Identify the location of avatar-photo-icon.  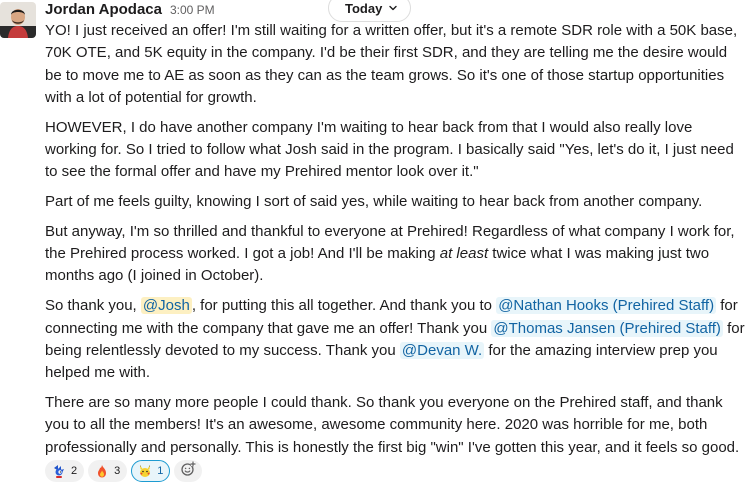
(18, 20).